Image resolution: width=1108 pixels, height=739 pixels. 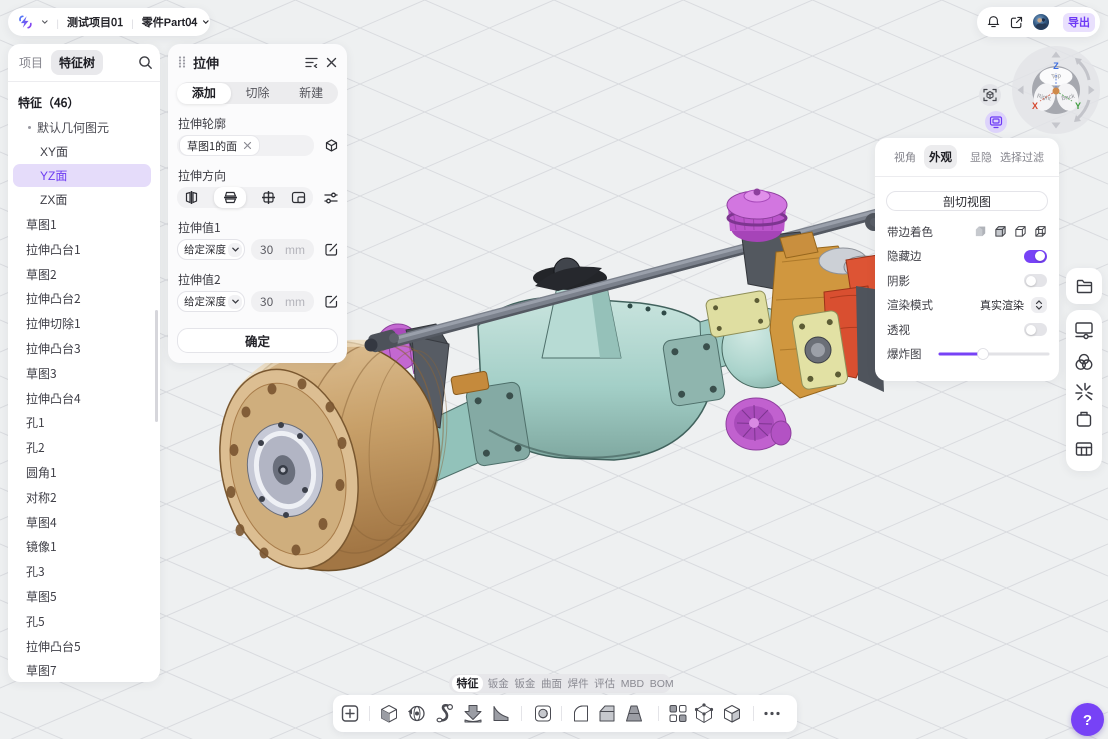 What do you see at coordinates (1078, 105) in the screenshot?
I see `svg-text: Y` at bounding box center [1078, 105].